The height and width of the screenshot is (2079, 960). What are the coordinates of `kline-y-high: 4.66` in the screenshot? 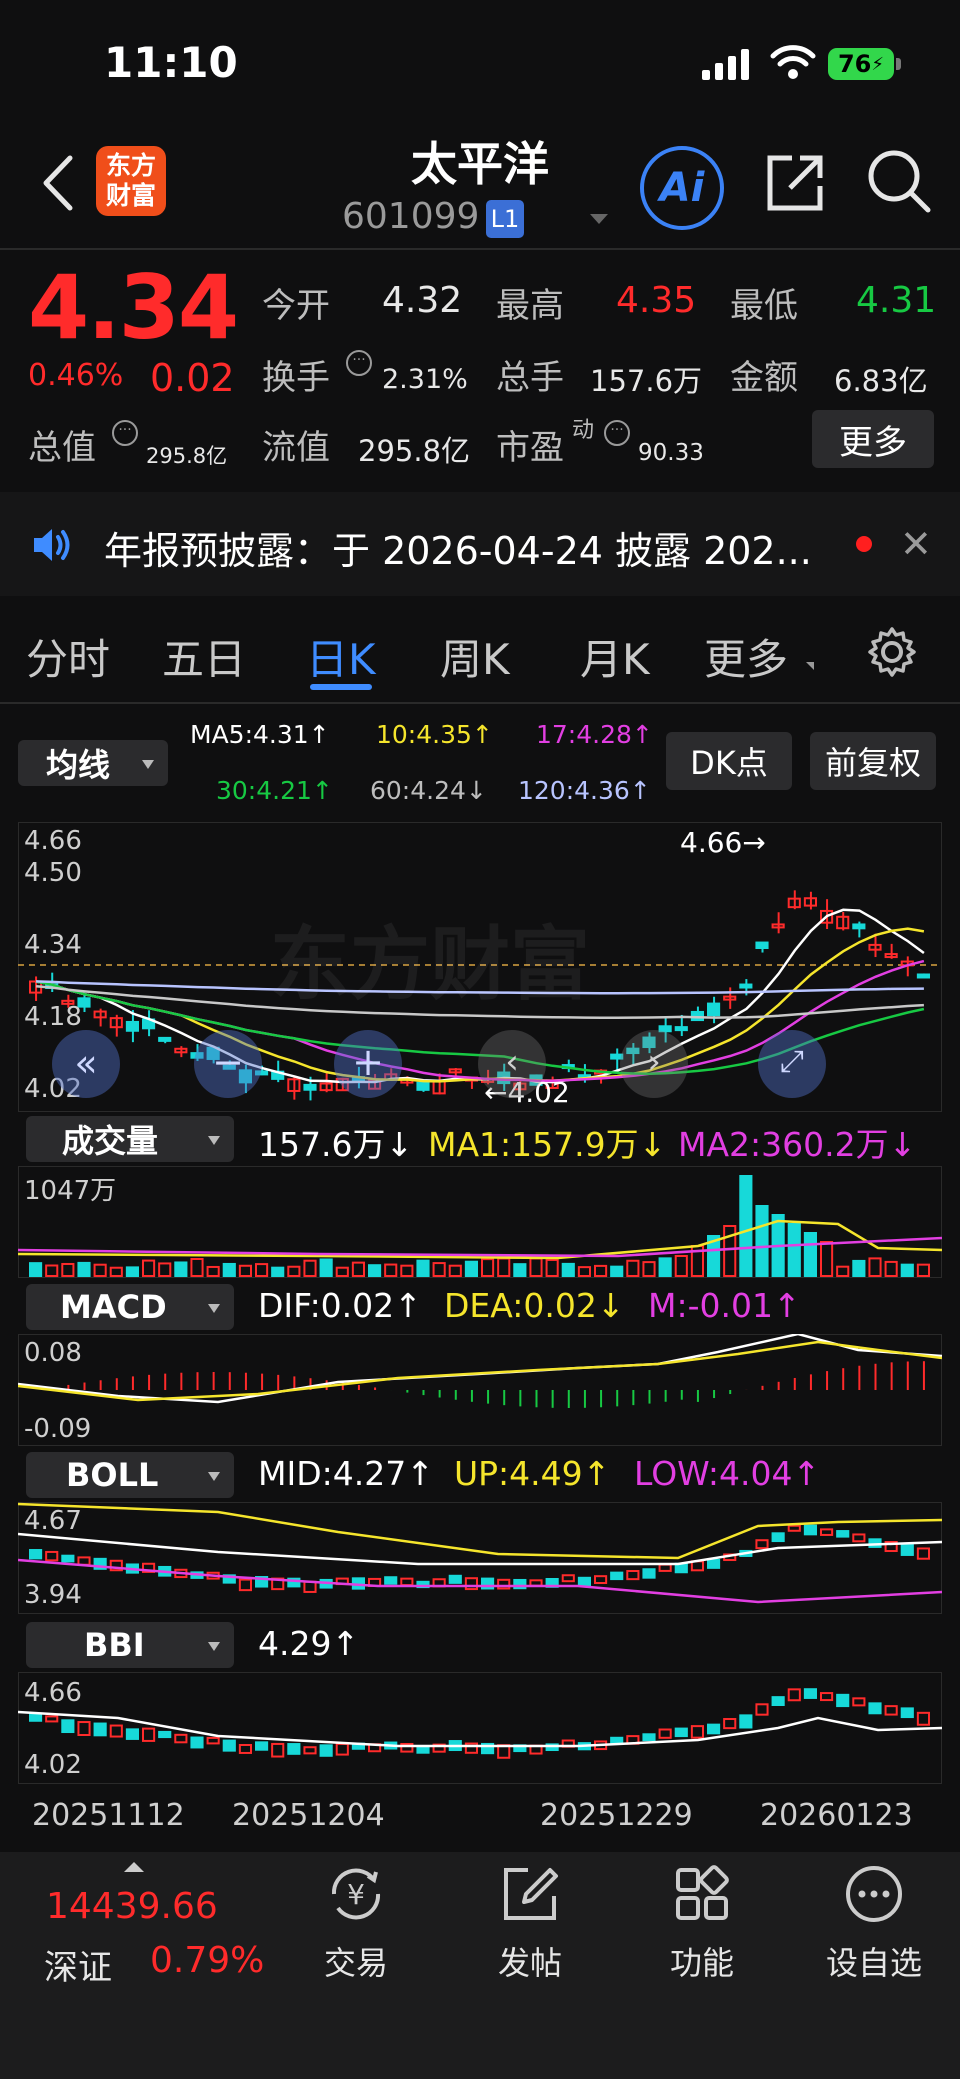 It's located at (53, 841).